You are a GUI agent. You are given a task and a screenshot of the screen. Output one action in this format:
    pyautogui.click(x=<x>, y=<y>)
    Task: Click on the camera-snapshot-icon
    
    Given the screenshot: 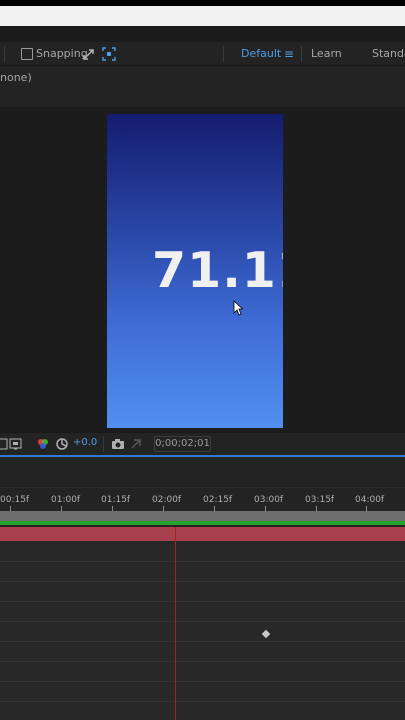 What is the action you would take?
    pyautogui.click(x=118, y=444)
    